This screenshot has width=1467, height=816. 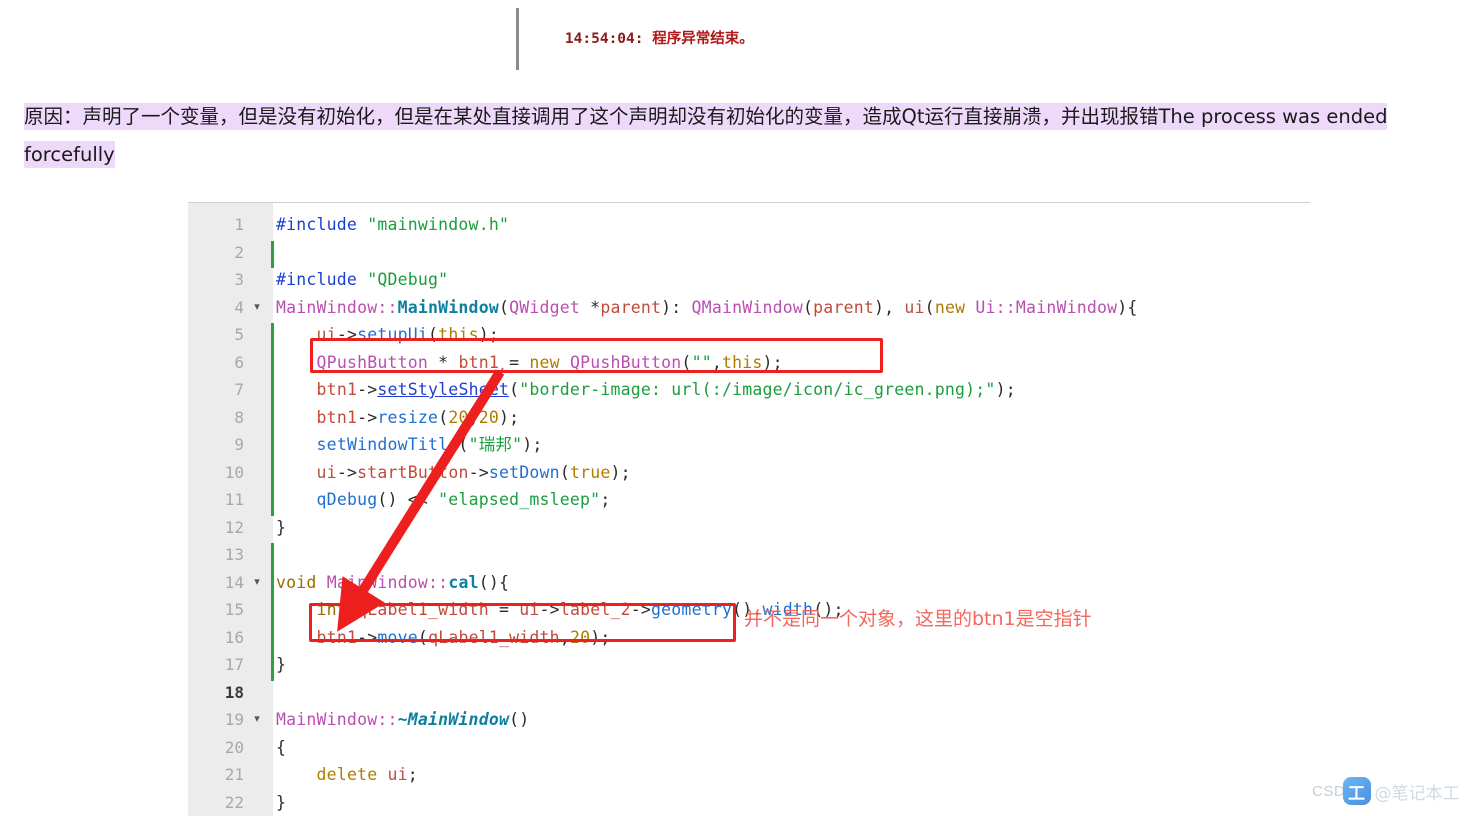 What do you see at coordinates (749, 665) in the screenshot?
I see `code-line: 17}` at bounding box center [749, 665].